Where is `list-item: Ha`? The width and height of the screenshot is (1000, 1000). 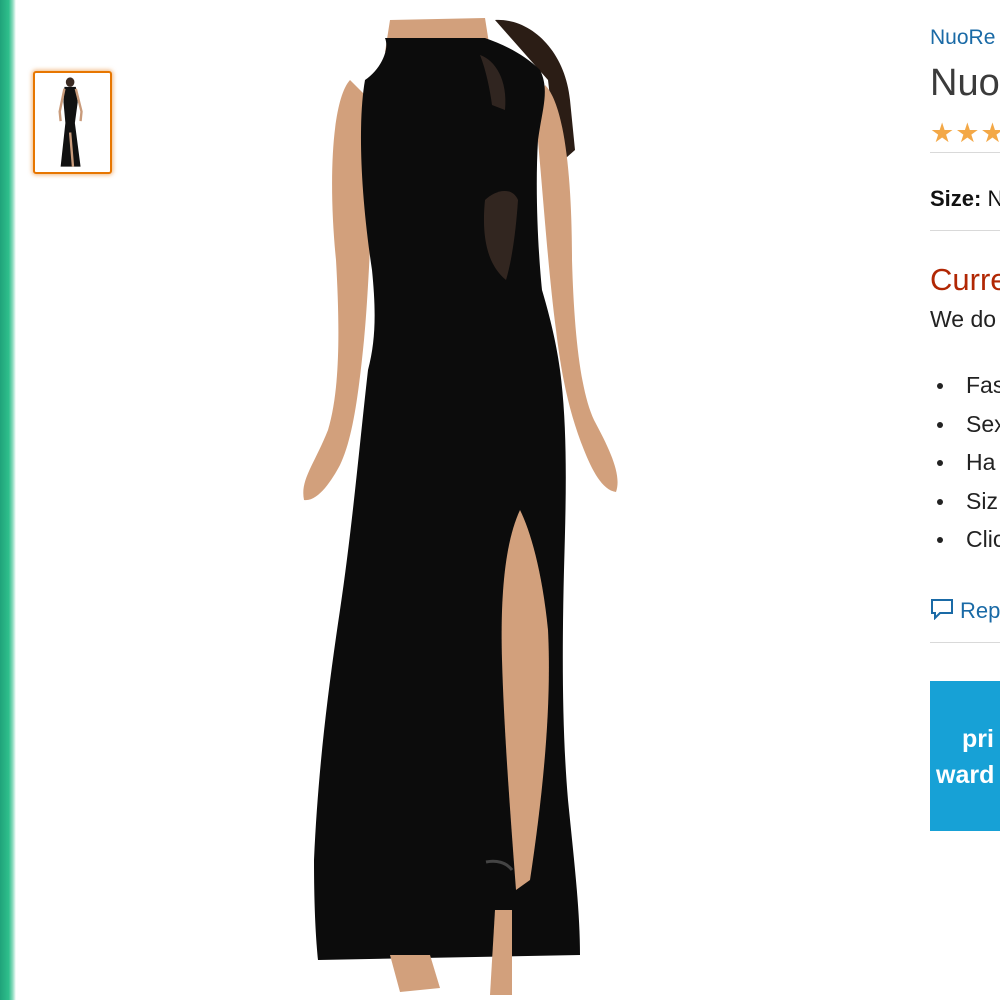
list-item: Ha is located at coordinates (965, 466).